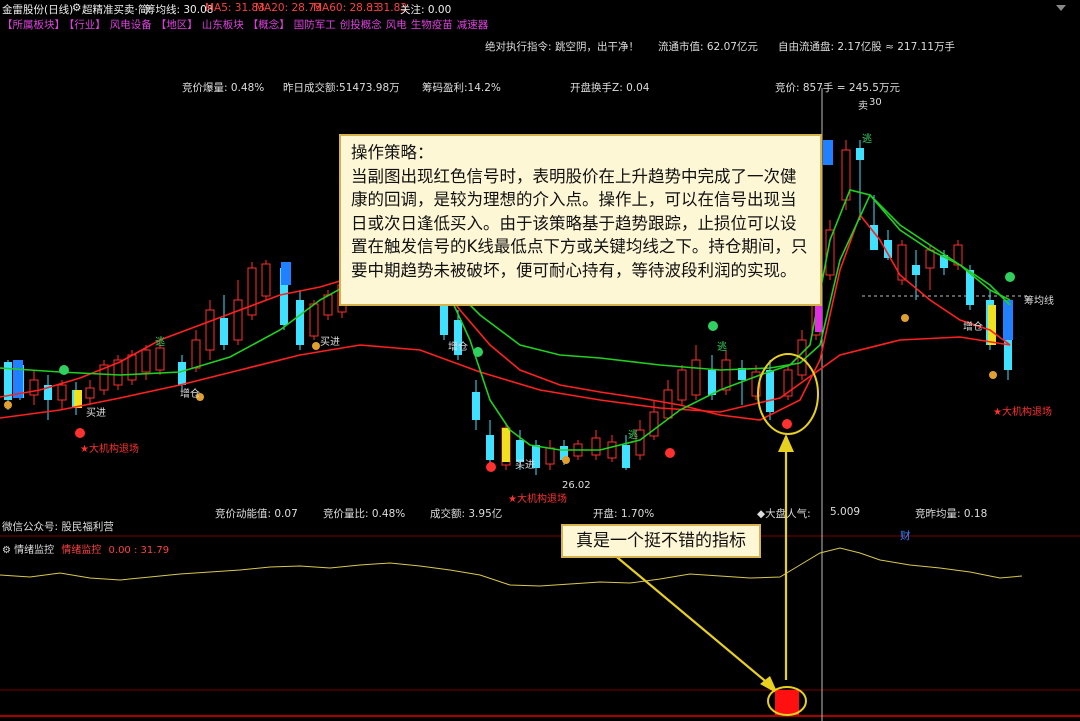  What do you see at coordinates (845, 512) in the screenshot?
I see `market-mood-value: 5.009` at bounding box center [845, 512].